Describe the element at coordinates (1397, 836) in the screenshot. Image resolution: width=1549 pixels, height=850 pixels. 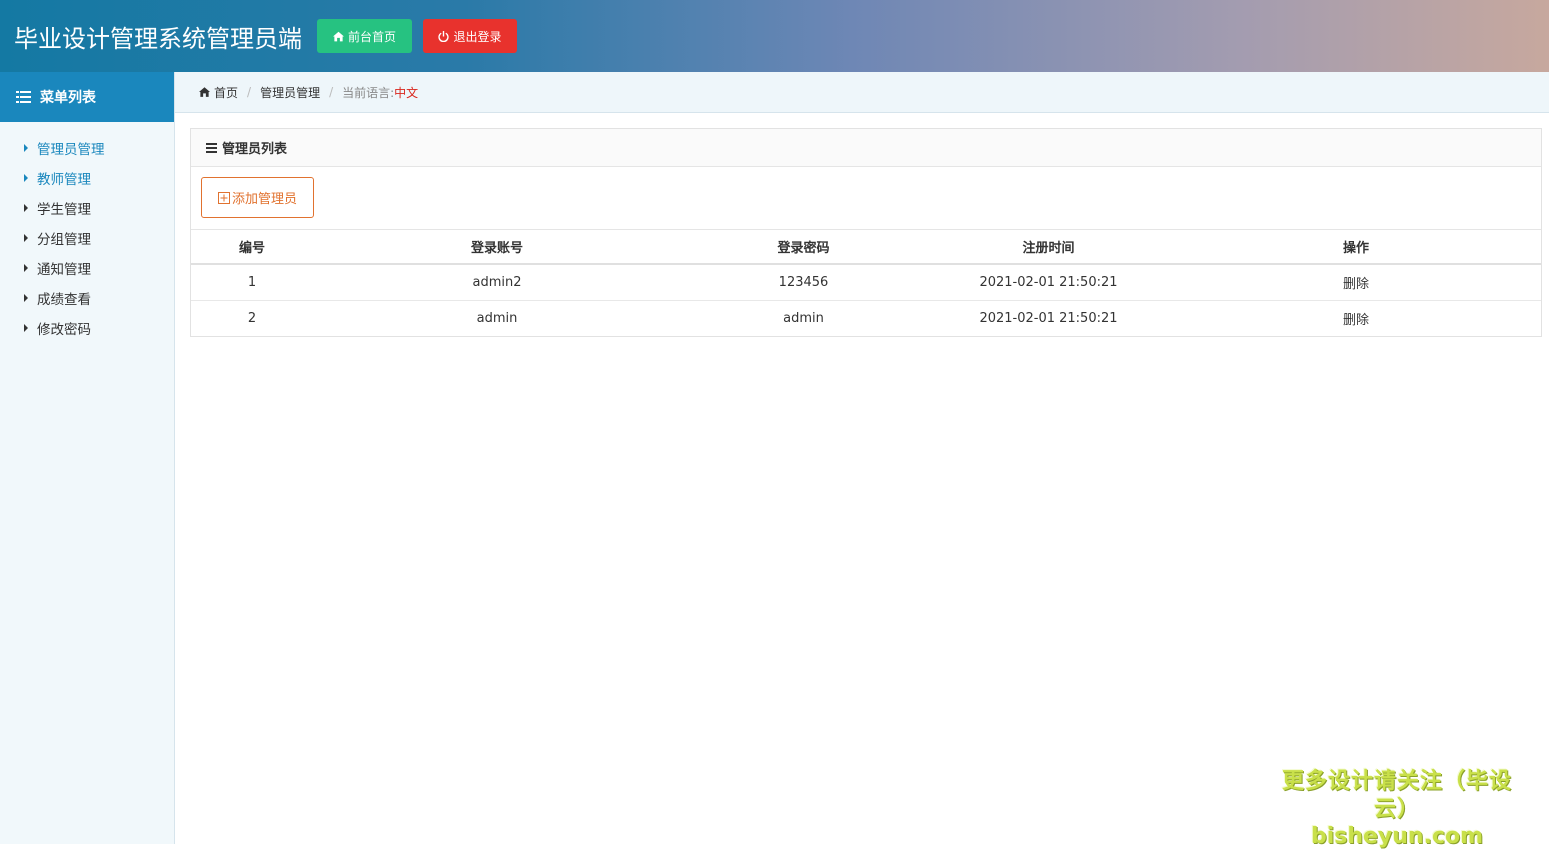
I see `watermark-line-2: bisheyun.com` at that location.